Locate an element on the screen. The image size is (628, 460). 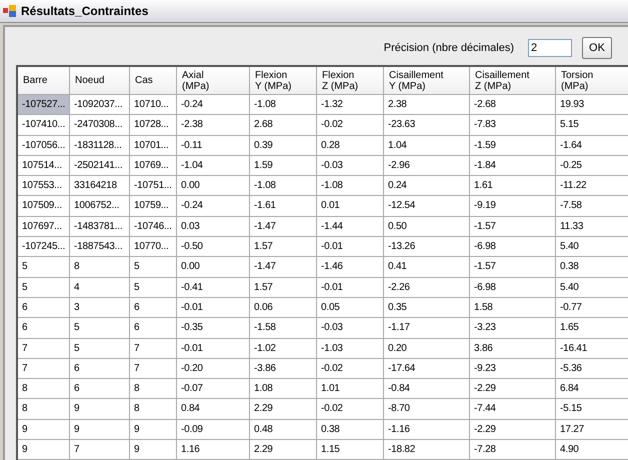
table-cell: -5.36 is located at coordinates (592, 369).